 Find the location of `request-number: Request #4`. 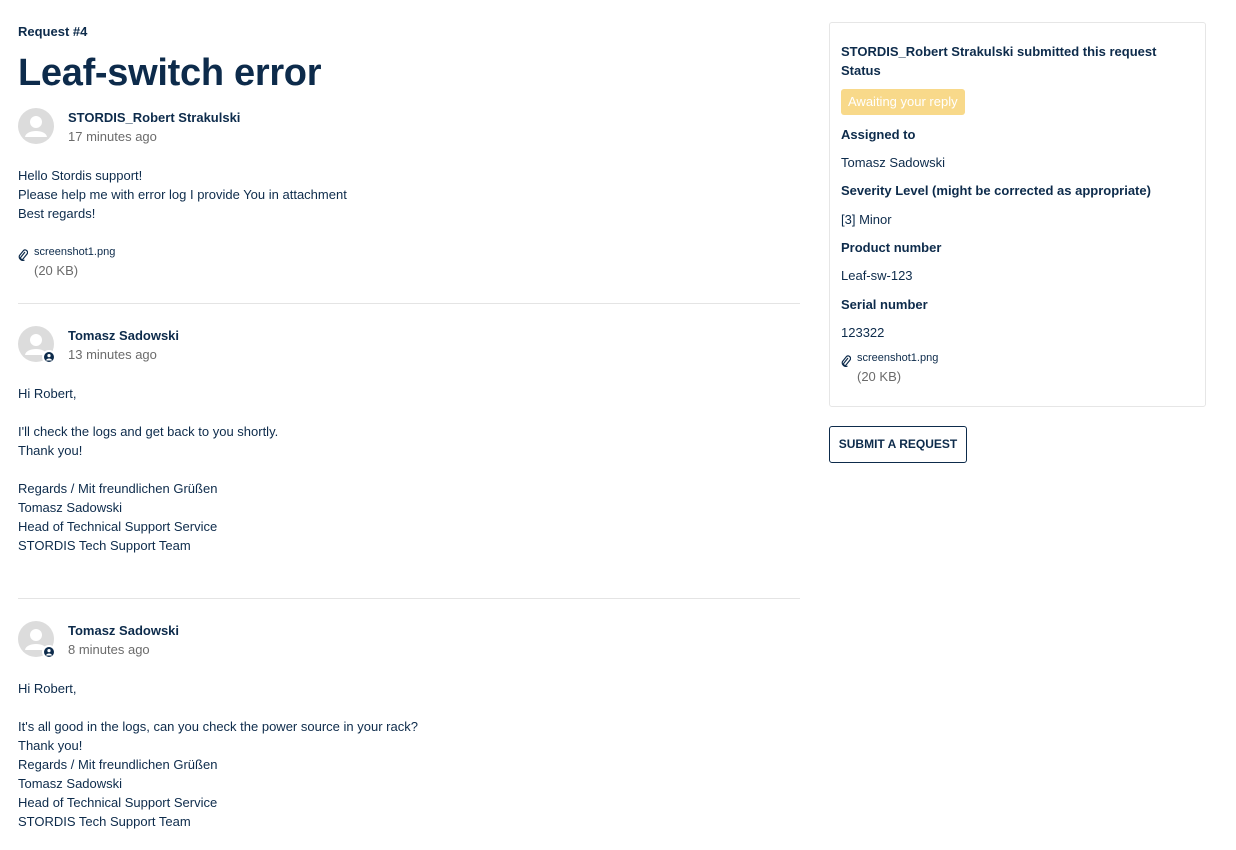

request-number: Request #4 is located at coordinates (53, 31).